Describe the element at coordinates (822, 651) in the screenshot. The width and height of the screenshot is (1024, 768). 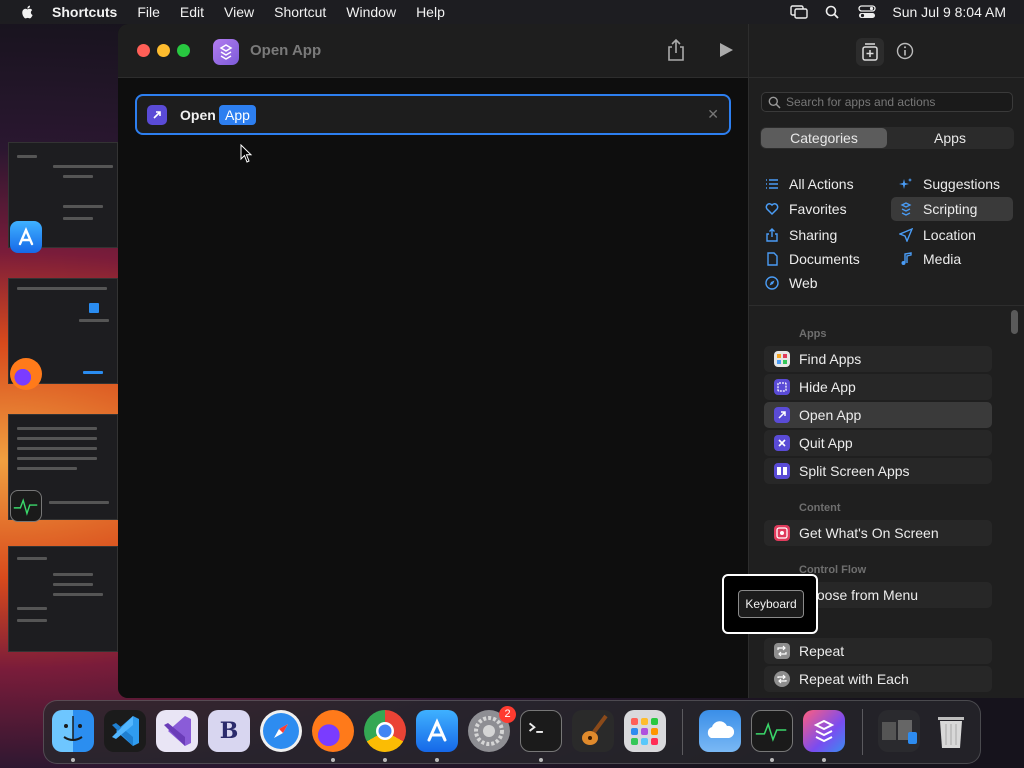
I see `action-label: Repeat` at that location.